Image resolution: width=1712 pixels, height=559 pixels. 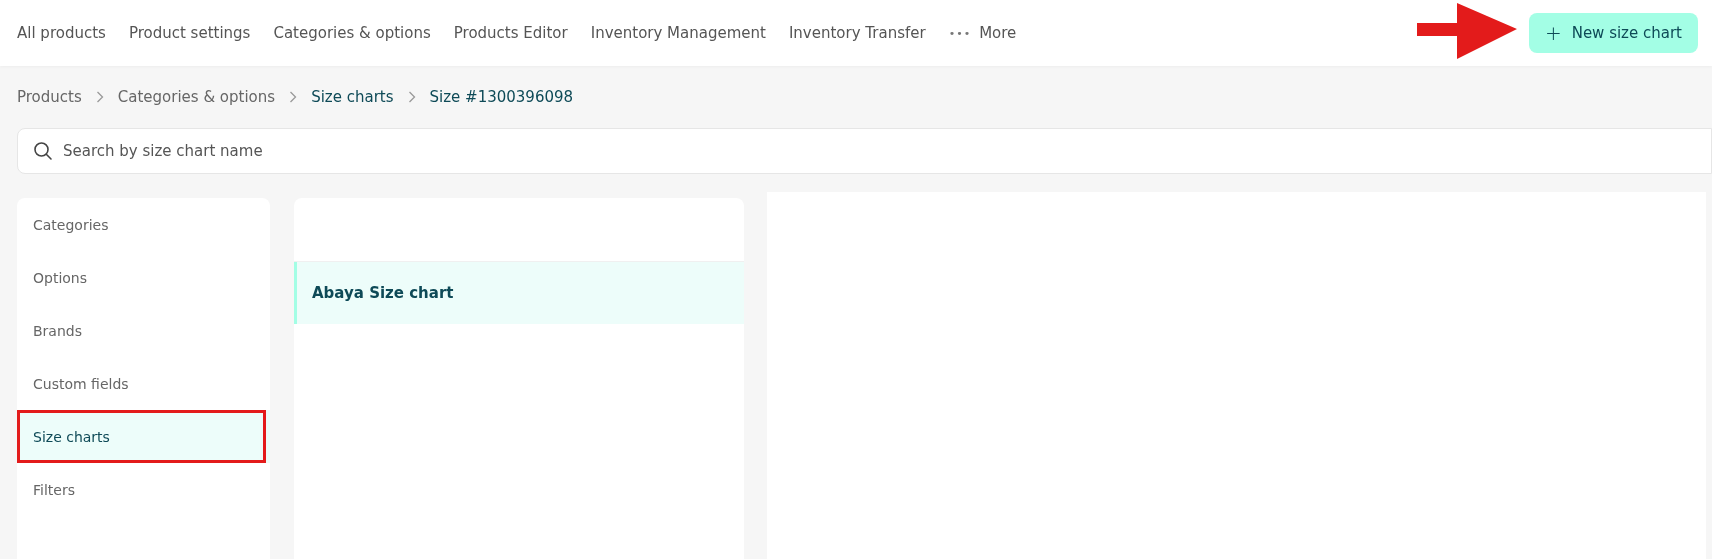 What do you see at coordinates (501, 97) in the screenshot?
I see `breadcrumb-link: Size #1300396098` at bounding box center [501, 97].